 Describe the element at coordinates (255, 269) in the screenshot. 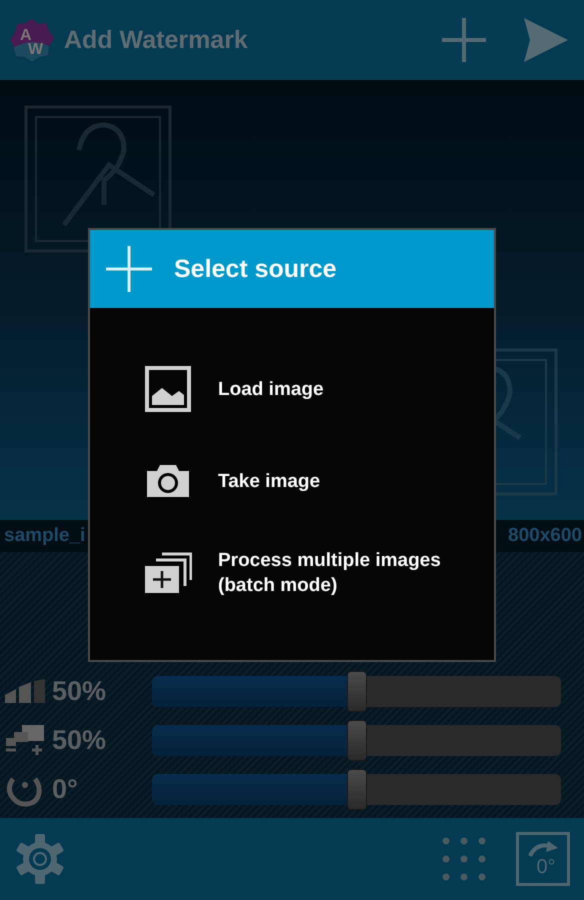

I see `dialog-title: Select source` at that location.